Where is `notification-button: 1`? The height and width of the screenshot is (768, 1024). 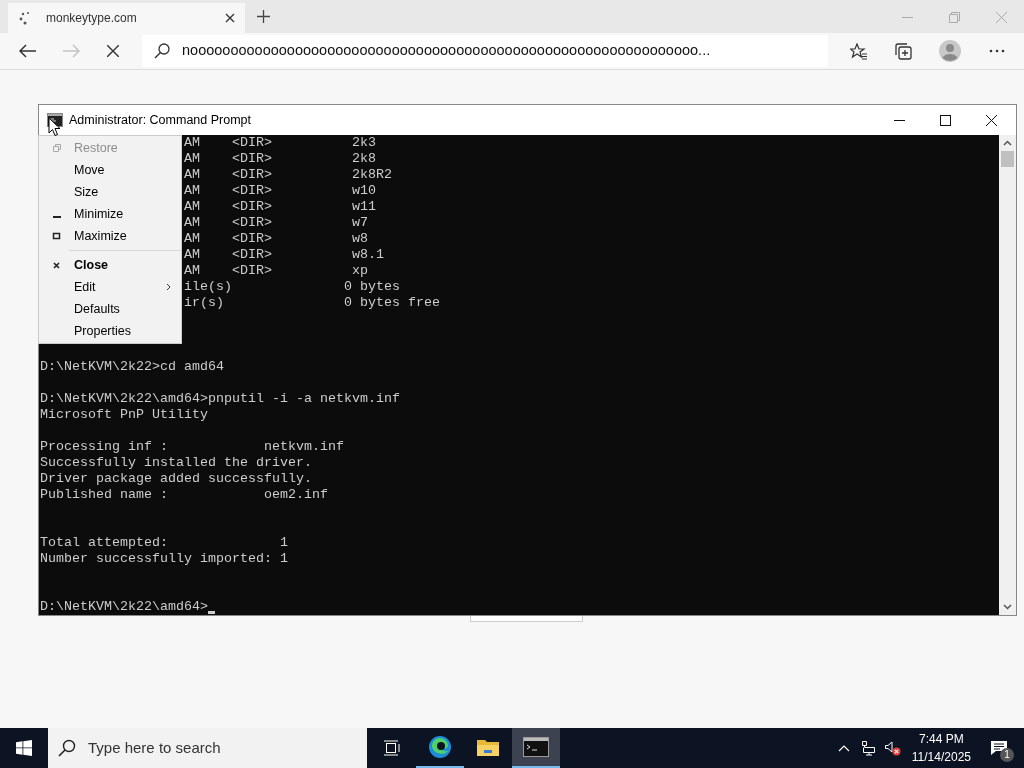
notification-button: 1 is located at coordinates (999, 748).